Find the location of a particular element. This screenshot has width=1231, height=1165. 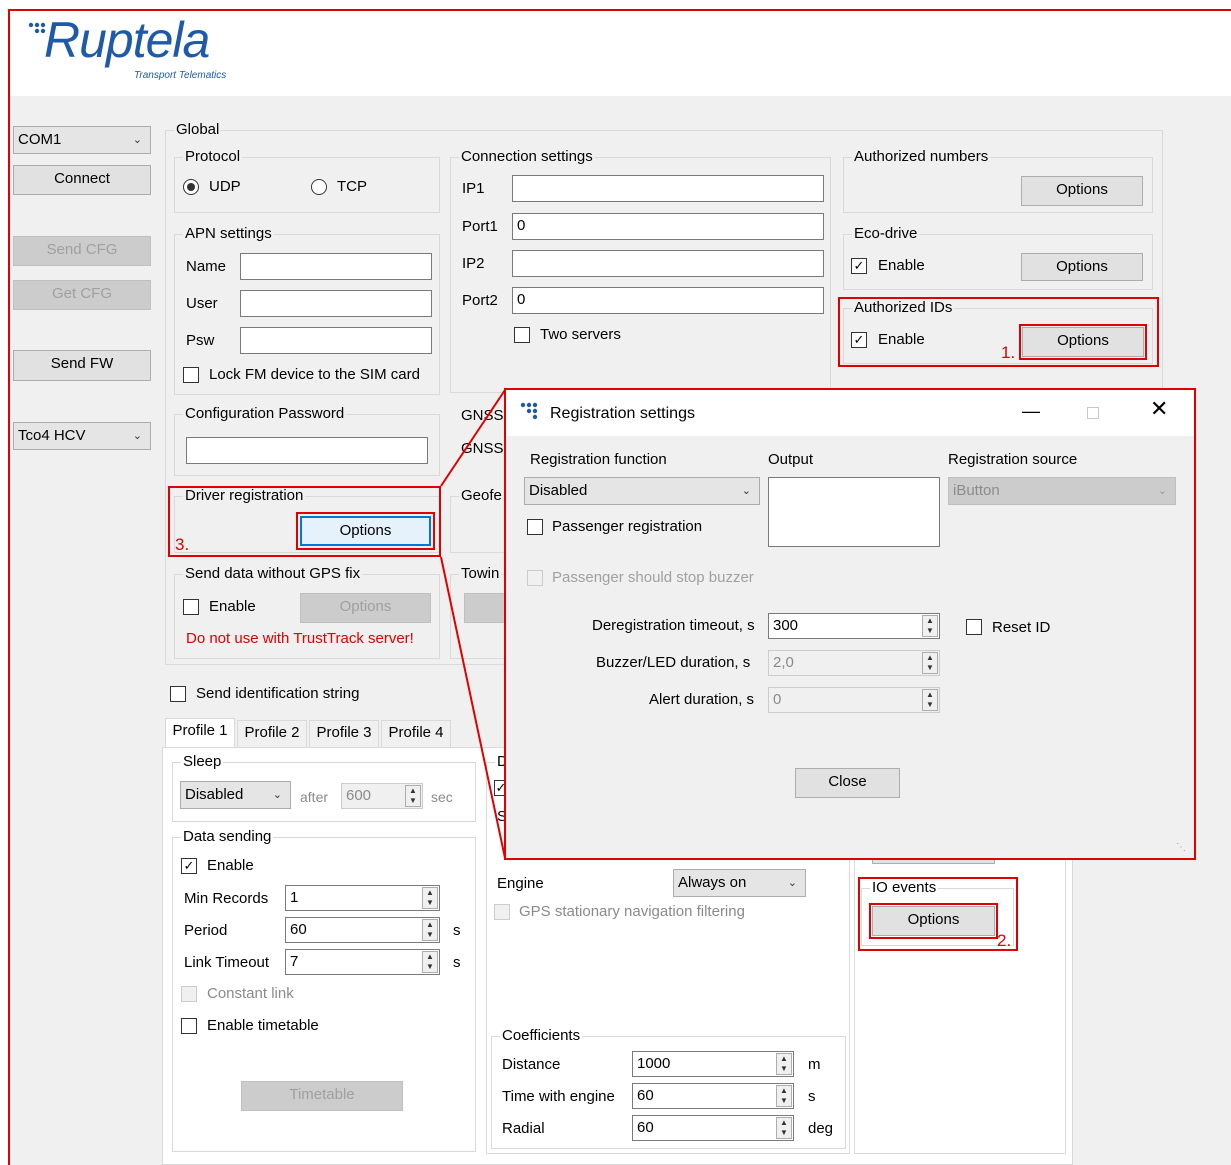

buzzer-duration-spinner: 2,0 ▲ ▼ is located at coordinates (854, 663).